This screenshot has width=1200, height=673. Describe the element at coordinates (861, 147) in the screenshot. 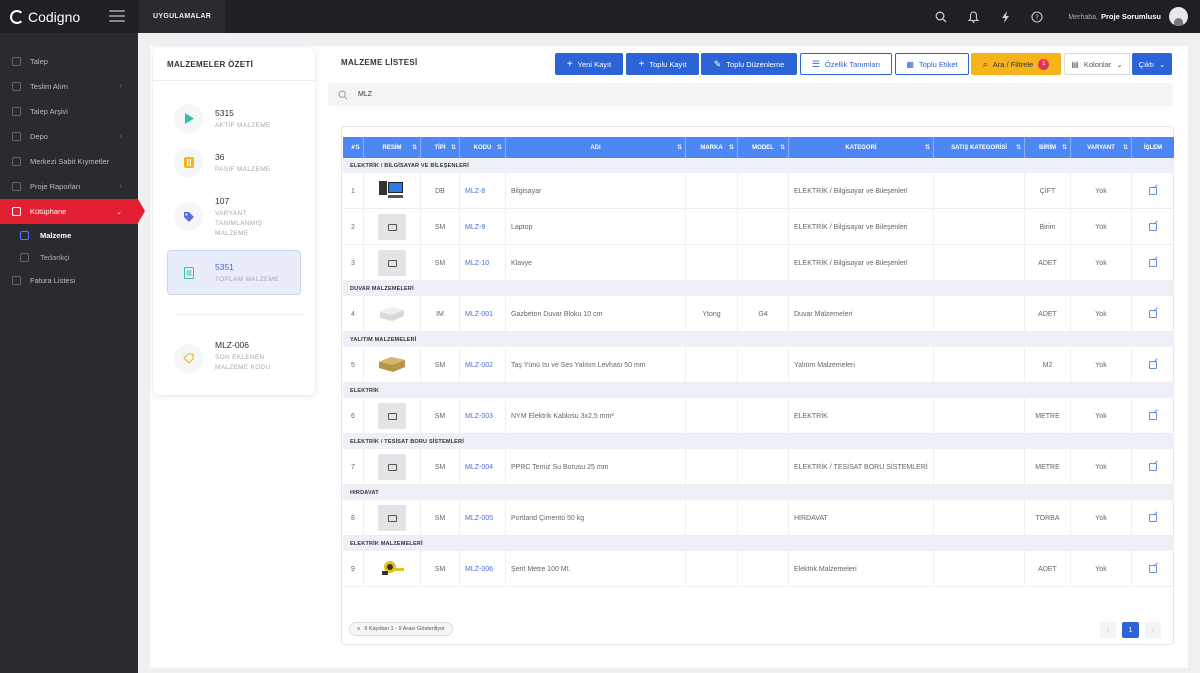

I see `col-category: KATEGORİ ⇅` at that location.